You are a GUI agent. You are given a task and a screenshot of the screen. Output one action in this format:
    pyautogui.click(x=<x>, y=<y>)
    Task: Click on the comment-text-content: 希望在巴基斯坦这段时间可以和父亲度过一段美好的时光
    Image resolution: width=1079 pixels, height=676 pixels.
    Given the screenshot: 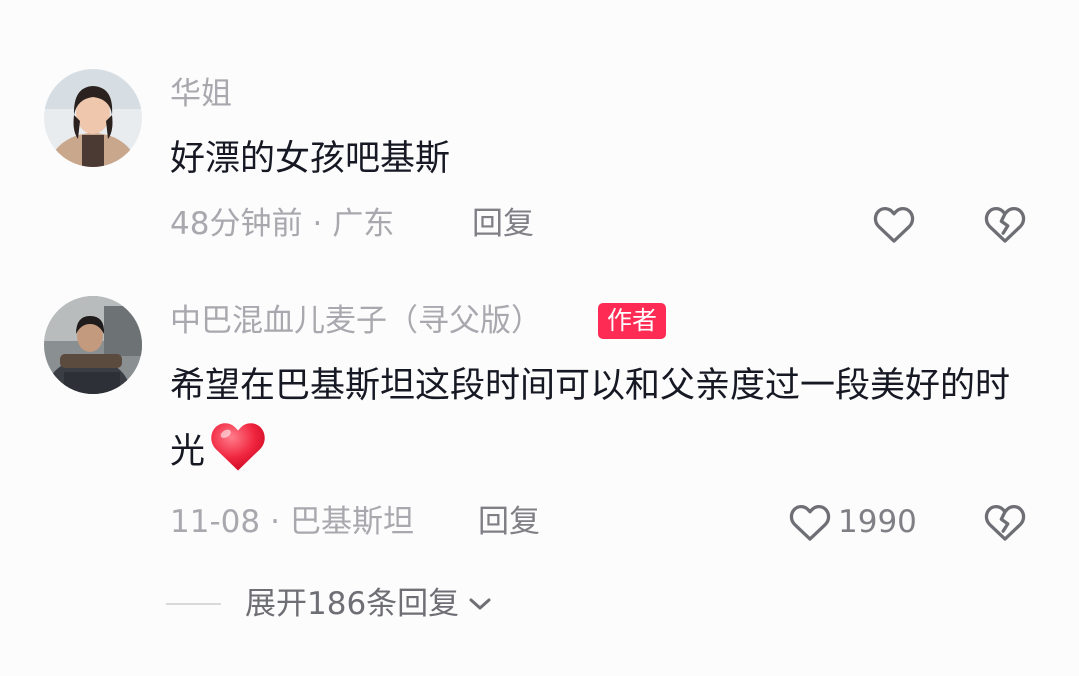 What is the action you would take?
    pyautogui.click(x=590, y=419)
    